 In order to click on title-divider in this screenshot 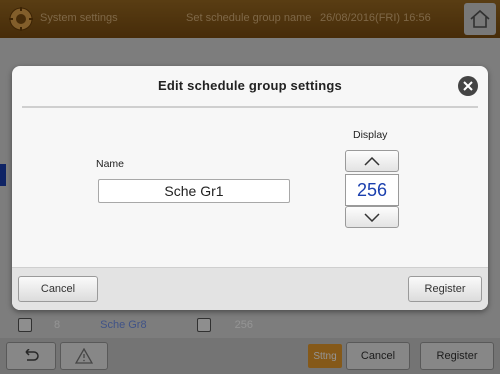, I will do `click(250, 107)`.